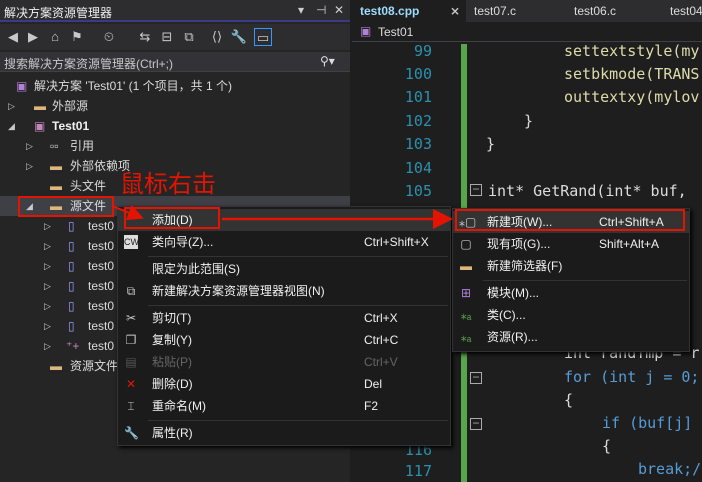  Describe the element at coordinates (127, 213) in the screenshot. I see `arrow-to-add-menu` at that location.